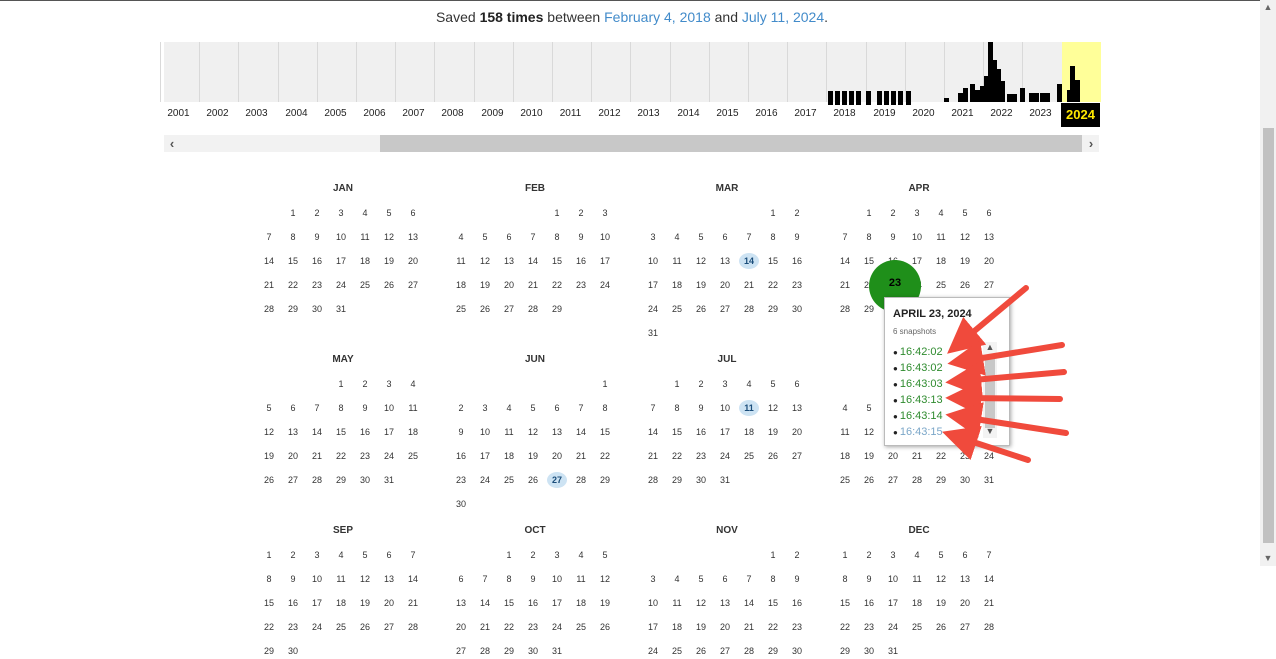 This screenshot has width=1276, height=659. I want to click on calendar-day: 5, so click(701, 579).